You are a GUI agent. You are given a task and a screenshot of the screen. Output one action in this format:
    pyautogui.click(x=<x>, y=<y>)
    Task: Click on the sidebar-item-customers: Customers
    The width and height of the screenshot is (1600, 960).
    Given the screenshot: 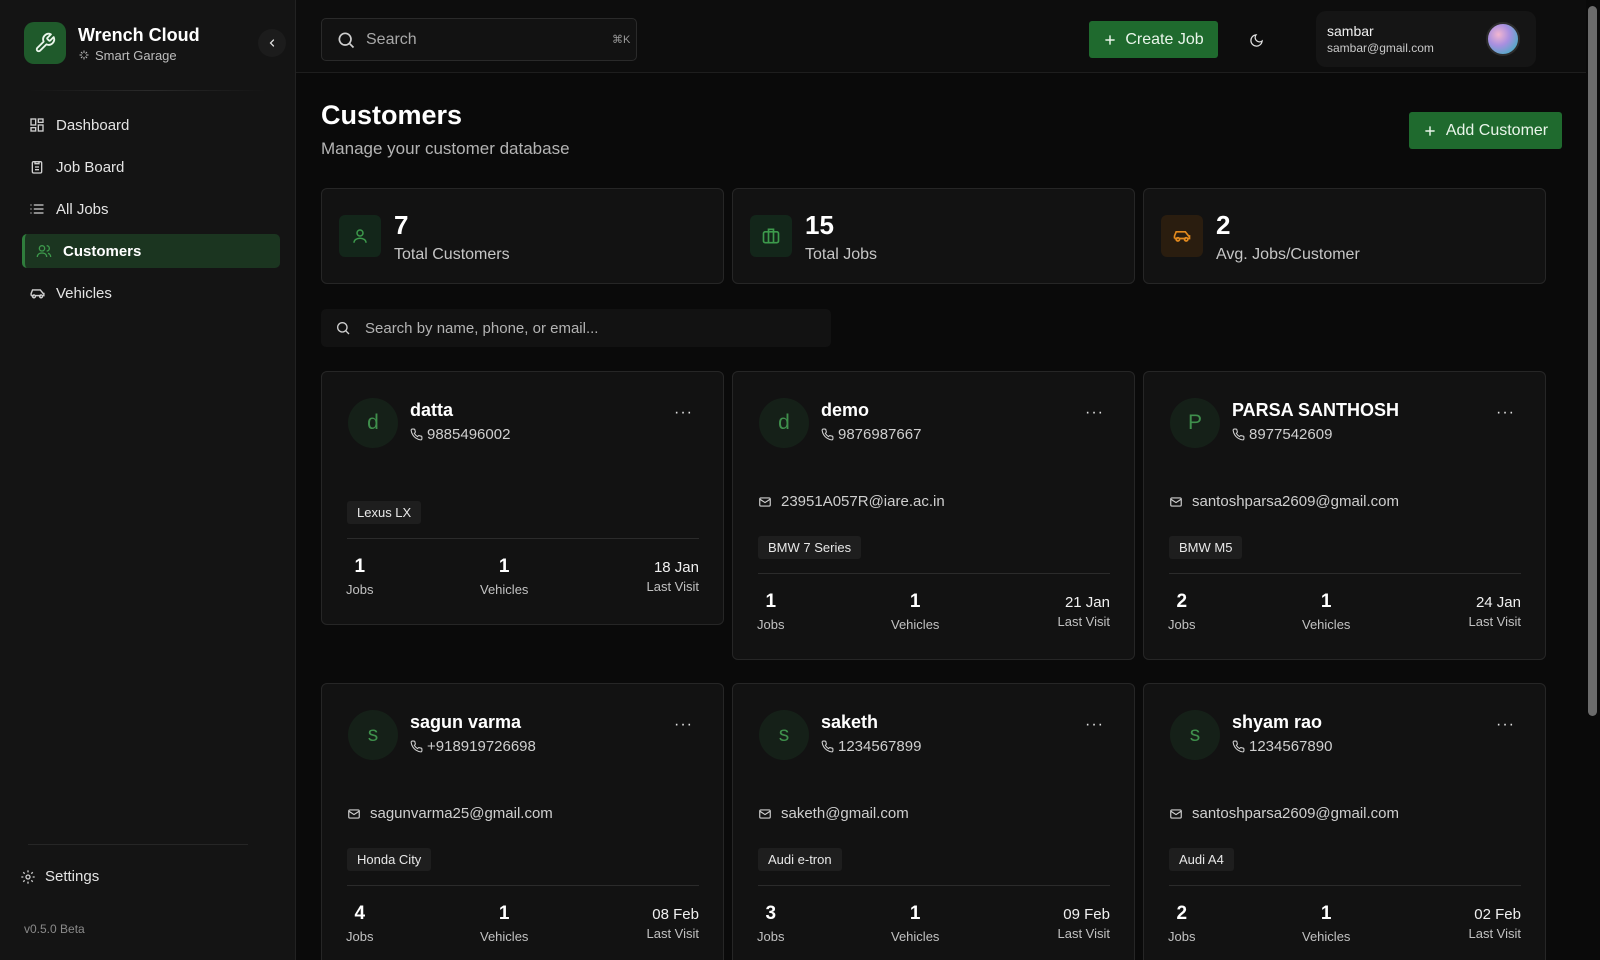 What is the action you would take?
    pyautogui.click(x=151, y=251)
    